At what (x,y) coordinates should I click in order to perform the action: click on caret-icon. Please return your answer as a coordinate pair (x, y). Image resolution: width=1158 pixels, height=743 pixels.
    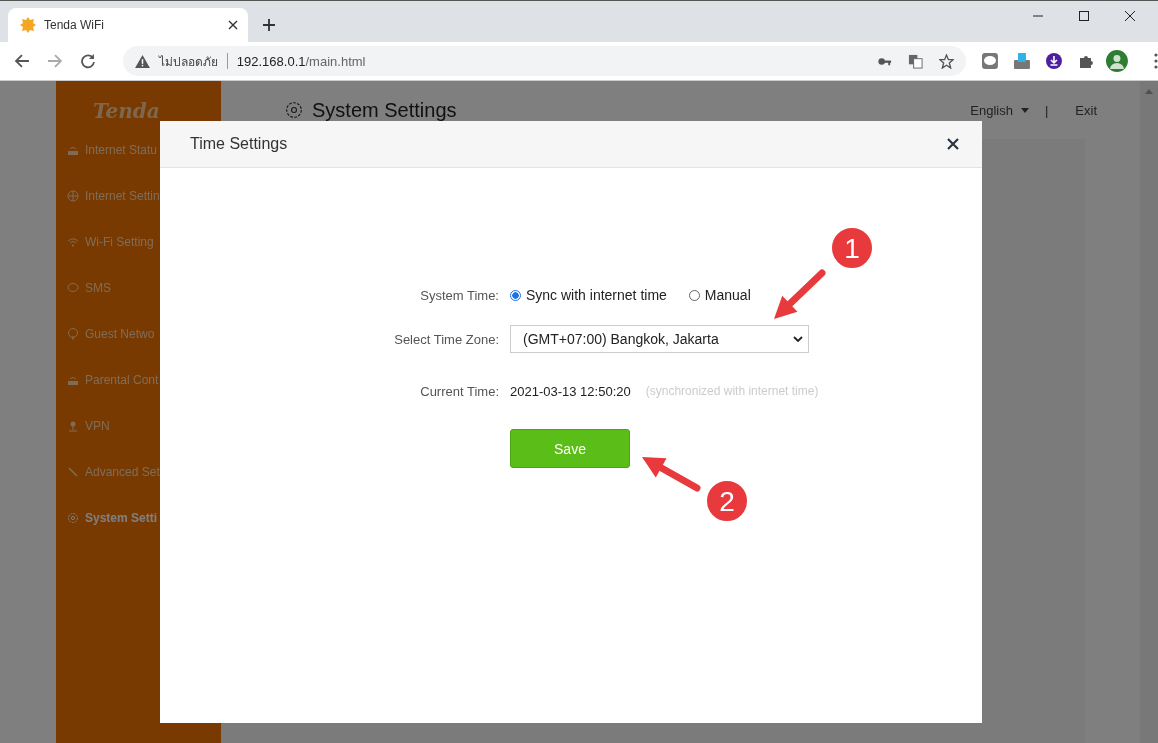
    Looking at the image, I should click on (1024, 110).